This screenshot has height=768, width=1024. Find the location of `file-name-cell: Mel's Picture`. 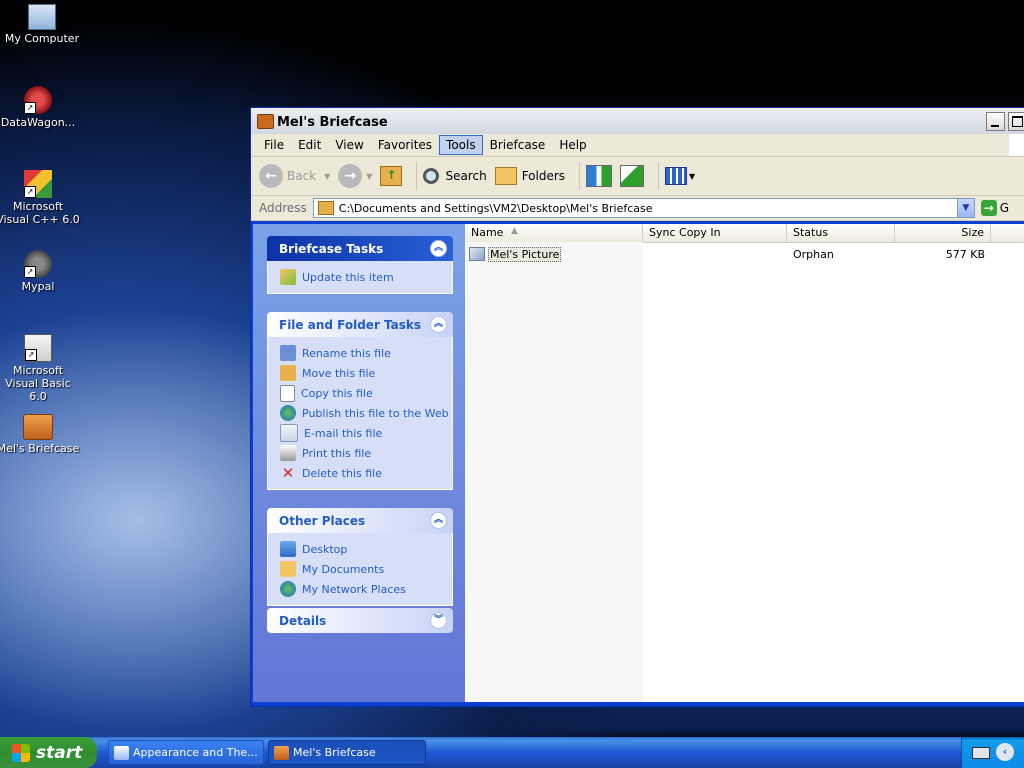

file-name-cell: Mel's Picture is located at coordinates (554, 254).